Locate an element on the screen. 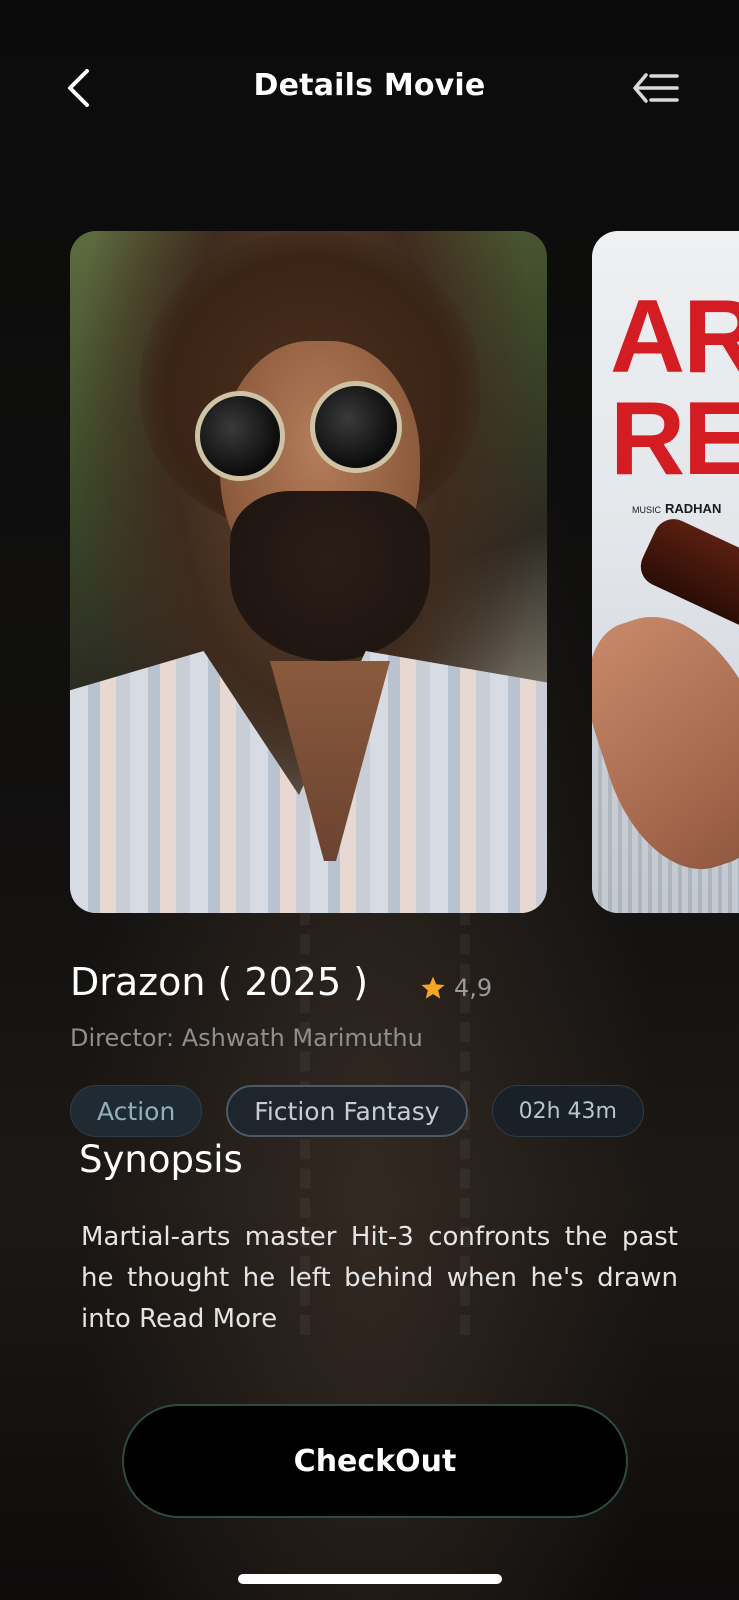 The image size is (739, 1600). poster-sunglass-left is located at coordinates (240, 436).